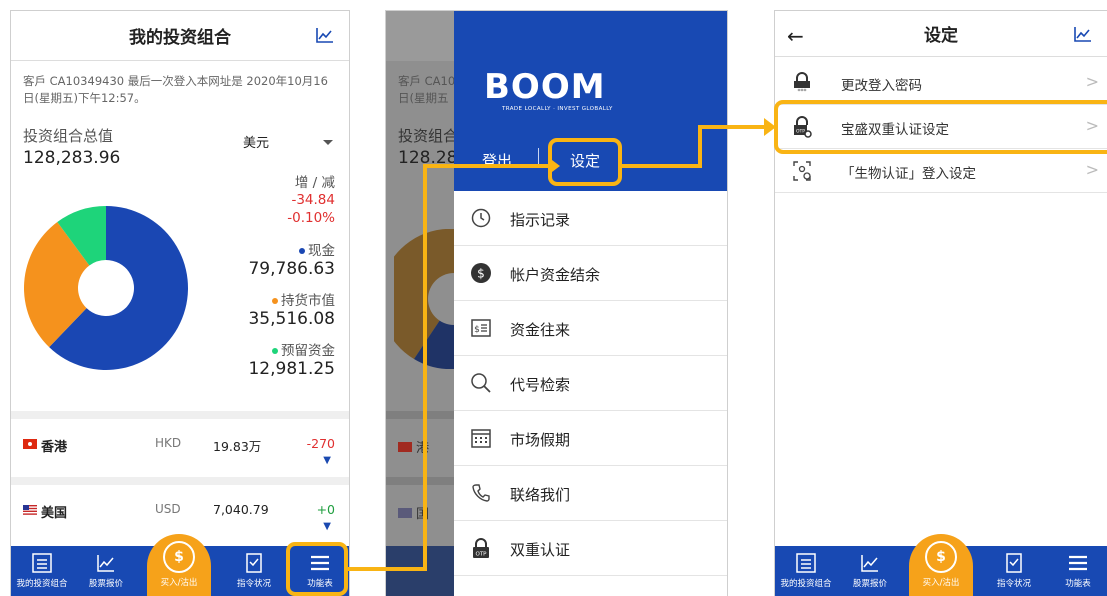 The width and height of the screenshot is (1107, 596). Describe the element at coordinates (321, 251) in the screenshot. I see `cash-label: 现金` at that location.